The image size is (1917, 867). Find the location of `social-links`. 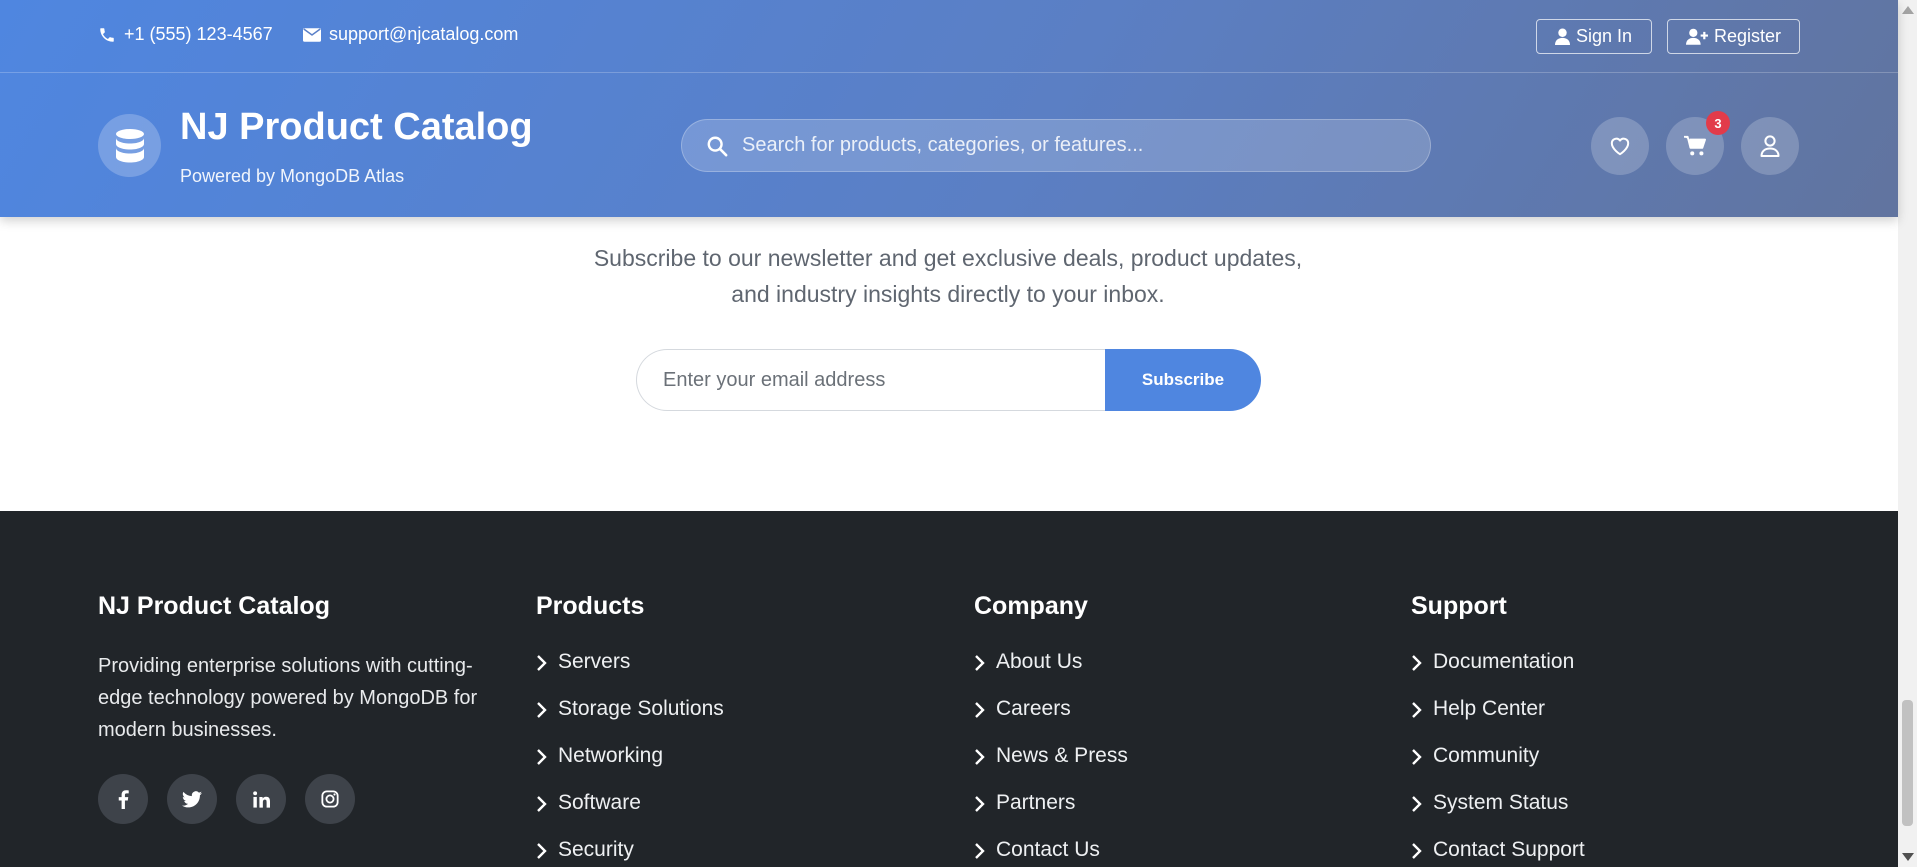

social-links is located at coordinates (288, 799).